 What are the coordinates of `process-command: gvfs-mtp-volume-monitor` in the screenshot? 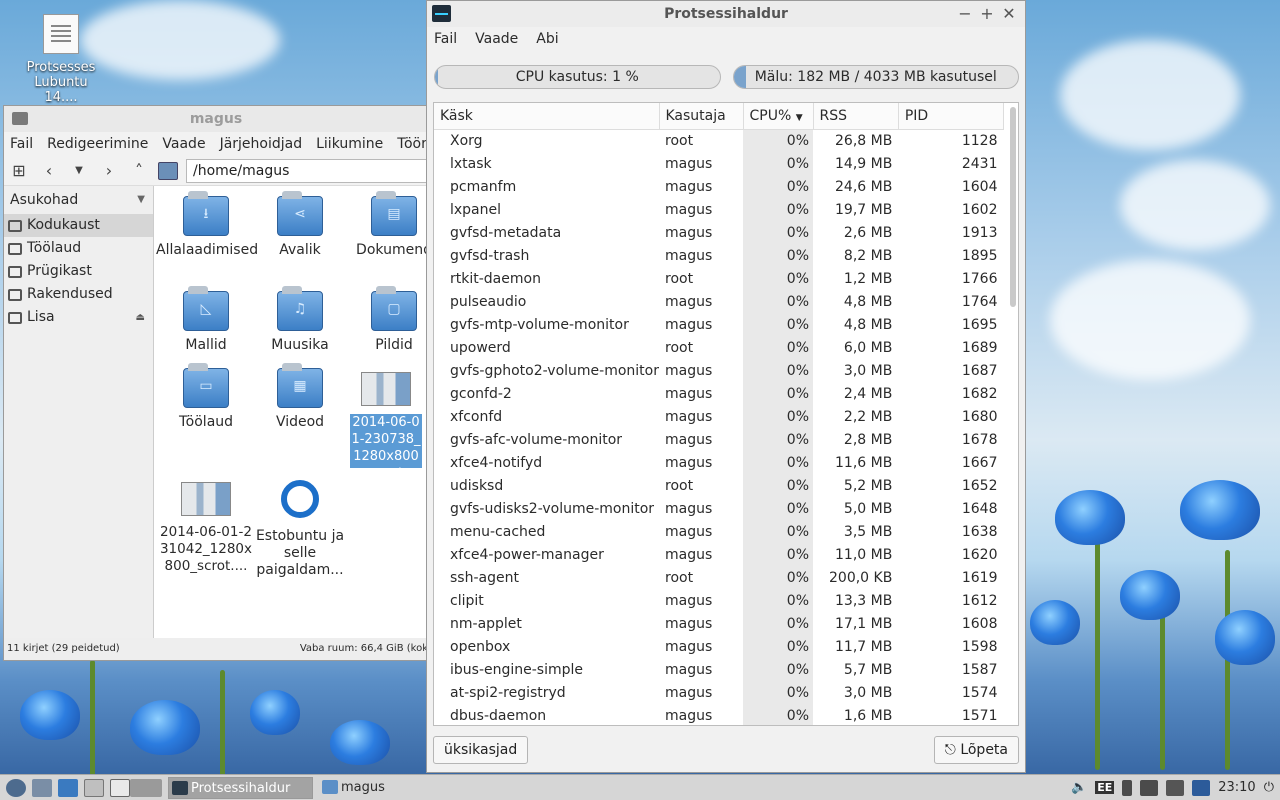 It's located at (539, 324).